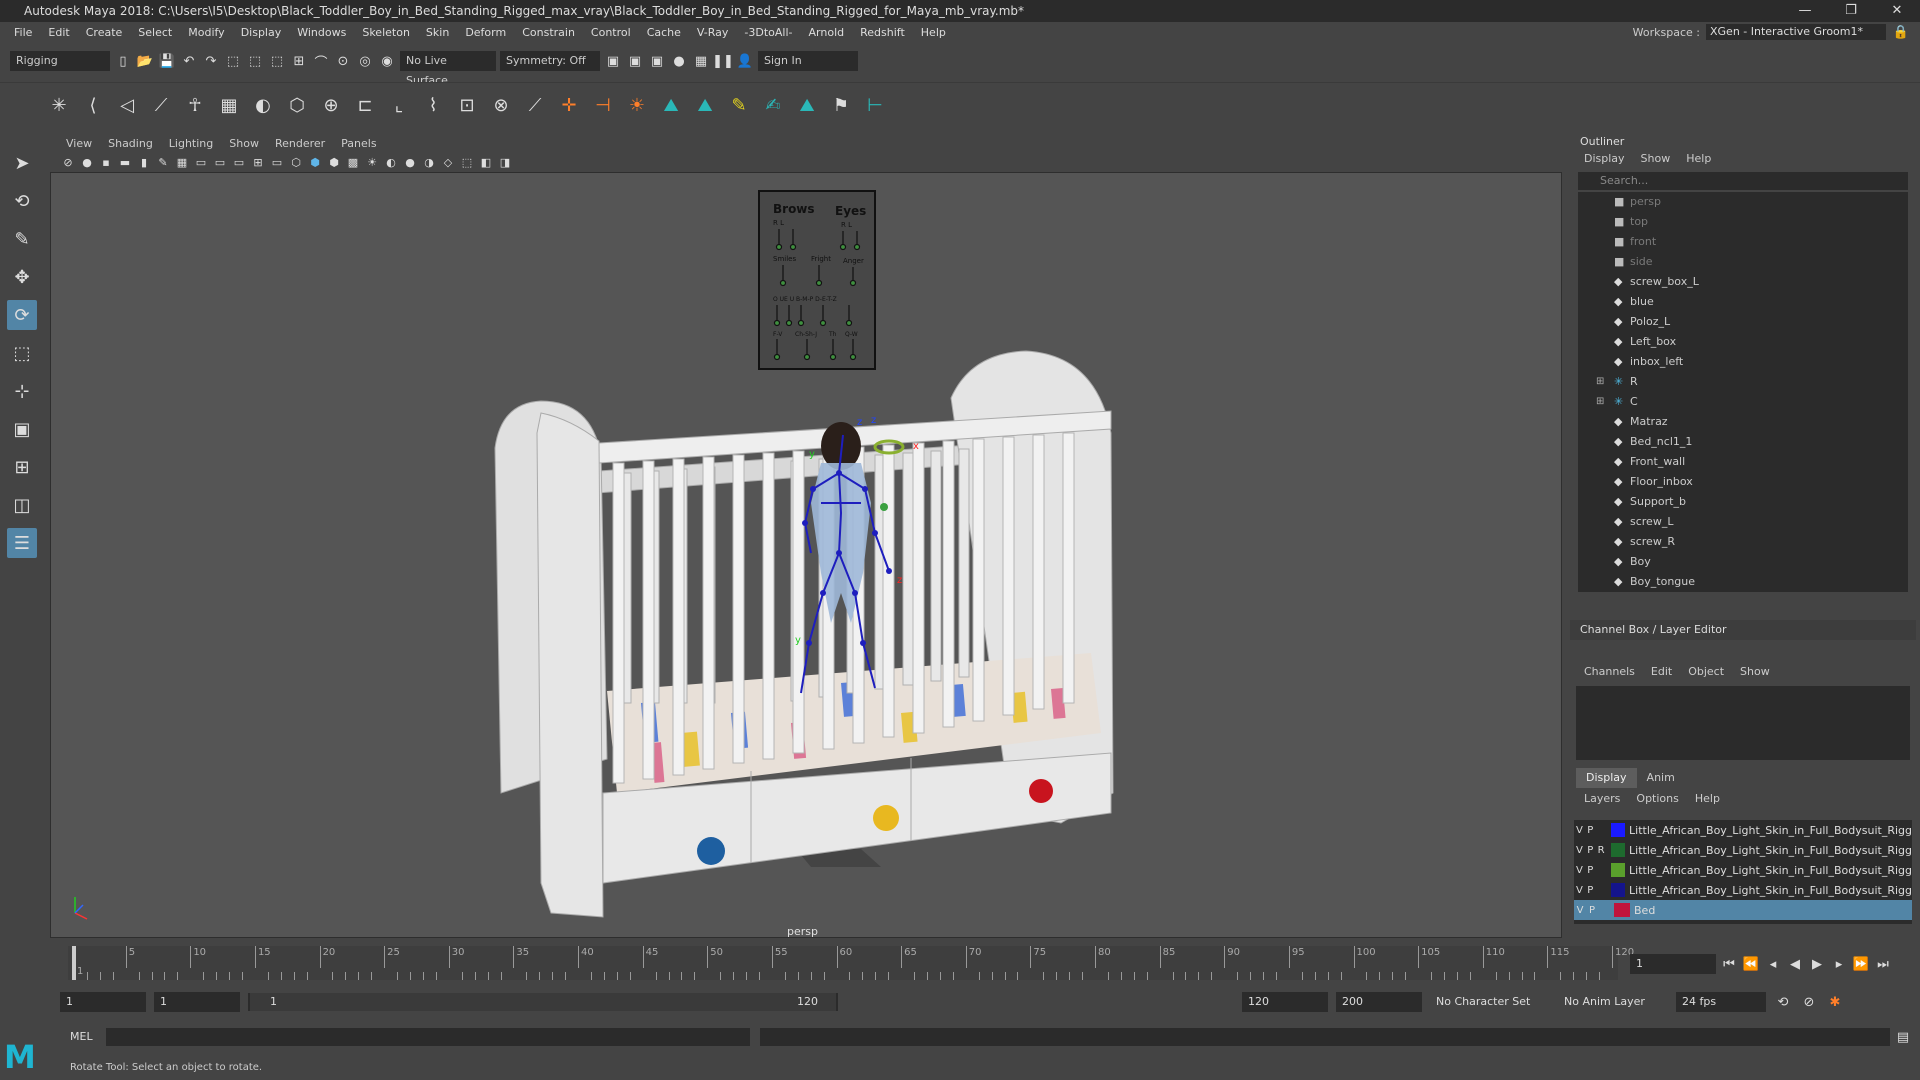 Image resolution: width=1920 pixels, height=1080 pixels. What do you see at coordinates (255, 61) in the screenshot?
I see `select-object-icon: ⬚` at bounding box center [255, 61].